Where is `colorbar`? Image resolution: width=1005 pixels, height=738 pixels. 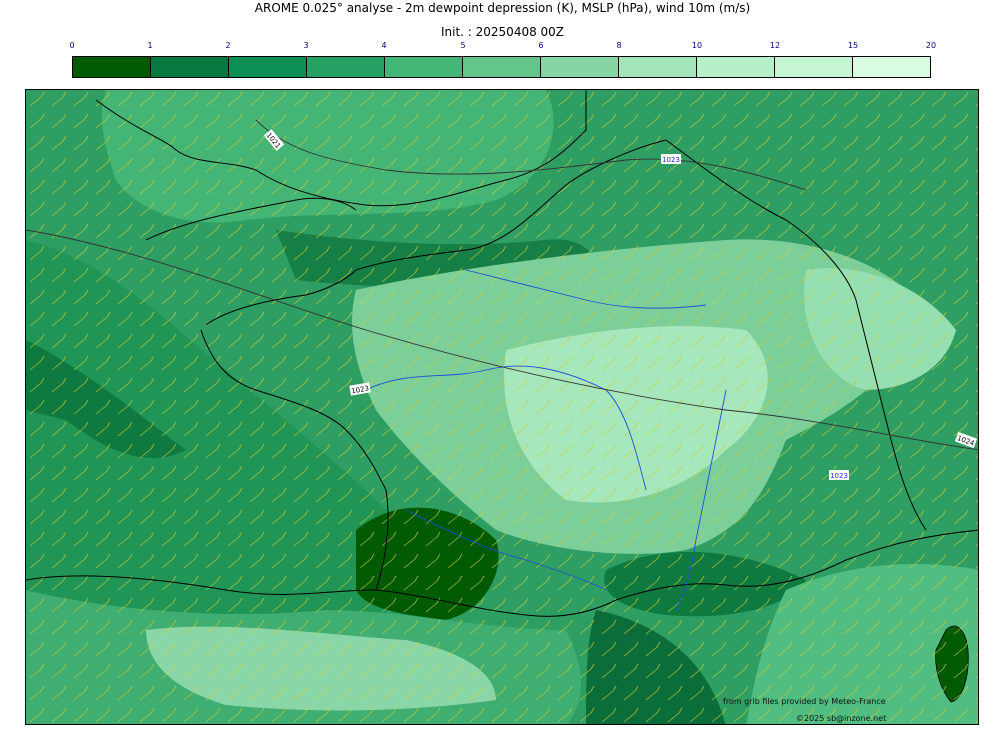
colorbar is located at coordinates (501, 67).